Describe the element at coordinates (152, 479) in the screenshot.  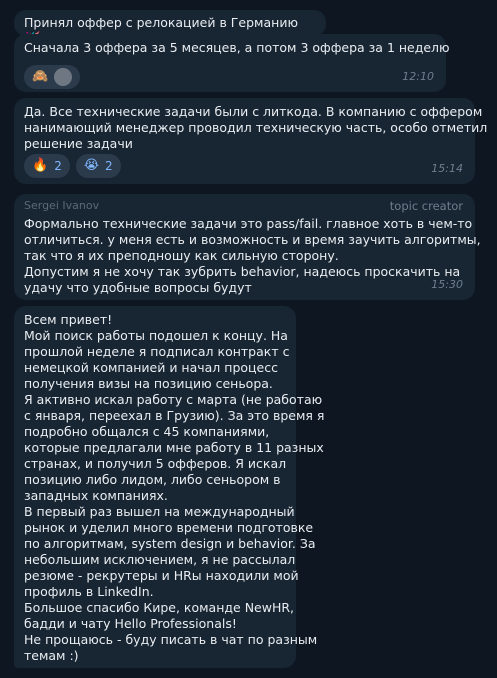
I see `message-text-line: позицию либо лидом, либо сеньором в` at that location.